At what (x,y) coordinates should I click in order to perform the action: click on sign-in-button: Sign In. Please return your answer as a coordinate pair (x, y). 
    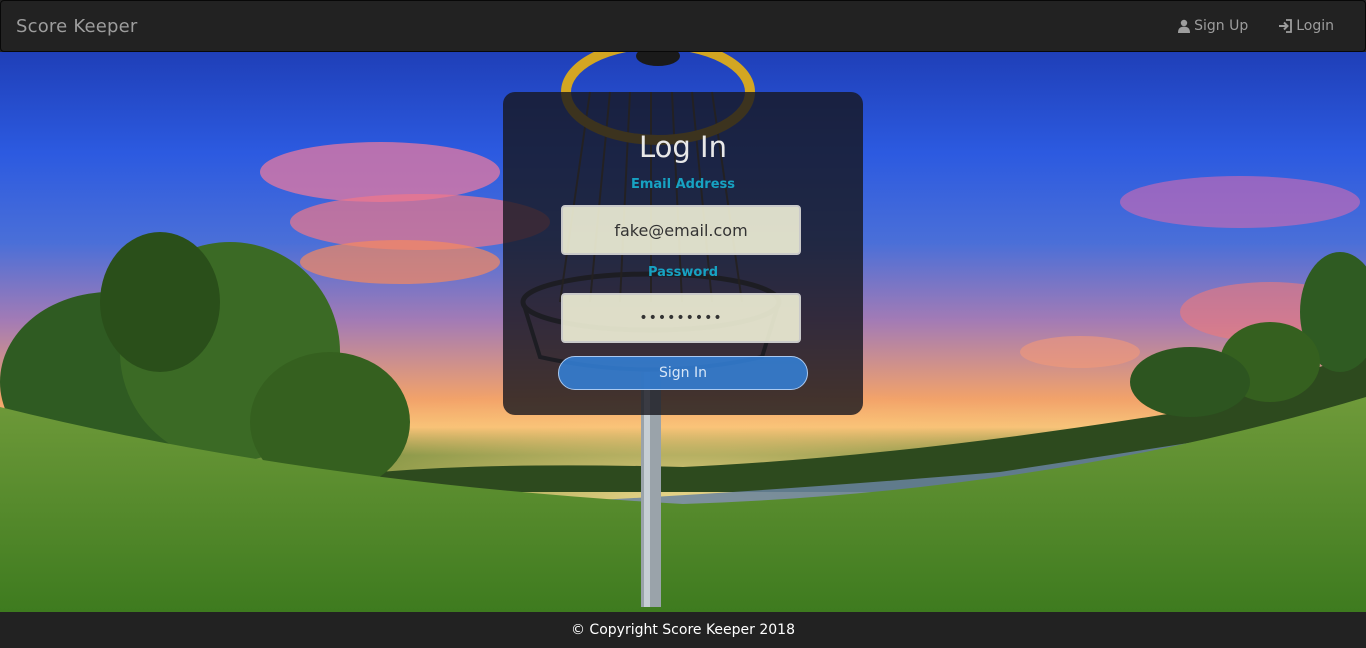
    Looking at the image, I should click on (683, 373).